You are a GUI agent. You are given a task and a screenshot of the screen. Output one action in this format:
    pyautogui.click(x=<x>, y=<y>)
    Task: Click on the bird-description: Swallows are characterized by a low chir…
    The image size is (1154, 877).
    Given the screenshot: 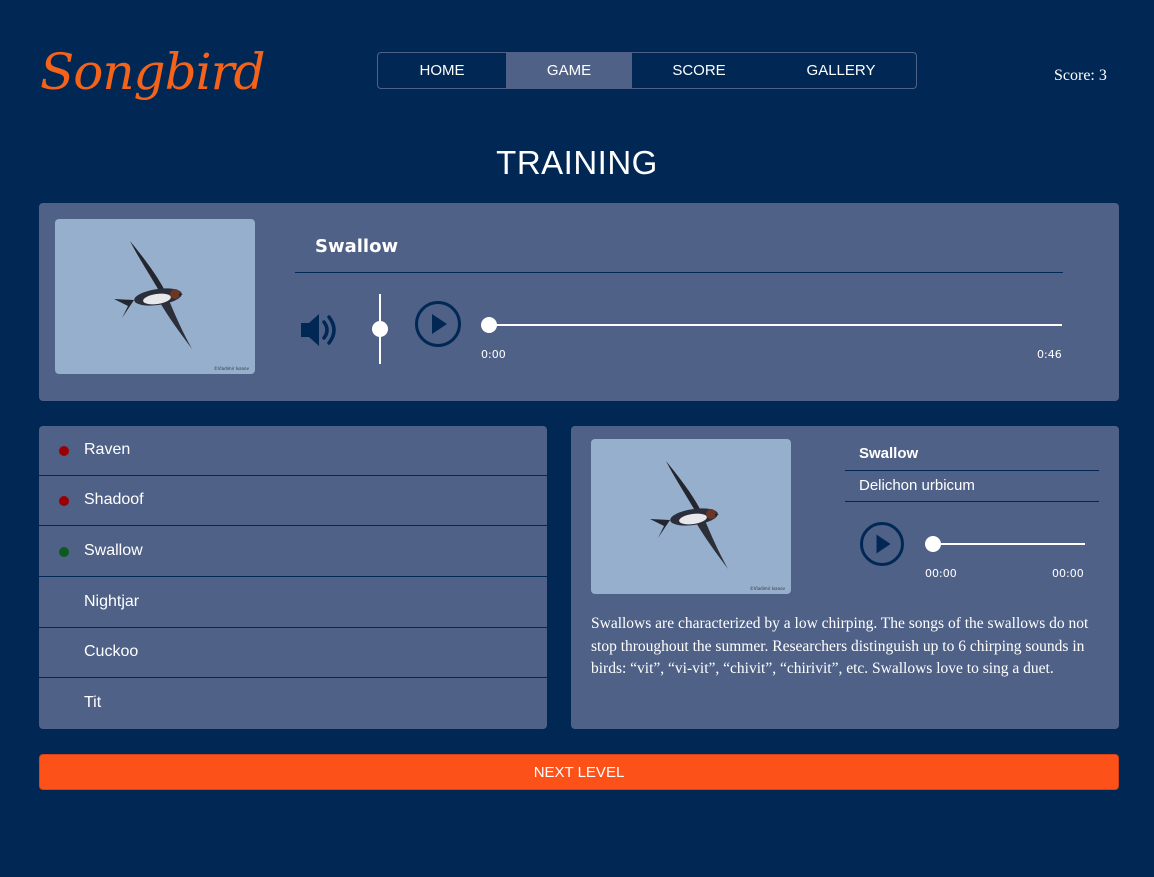 What is the action you would take?
    pyautogui.click(x=840, y=646)
    